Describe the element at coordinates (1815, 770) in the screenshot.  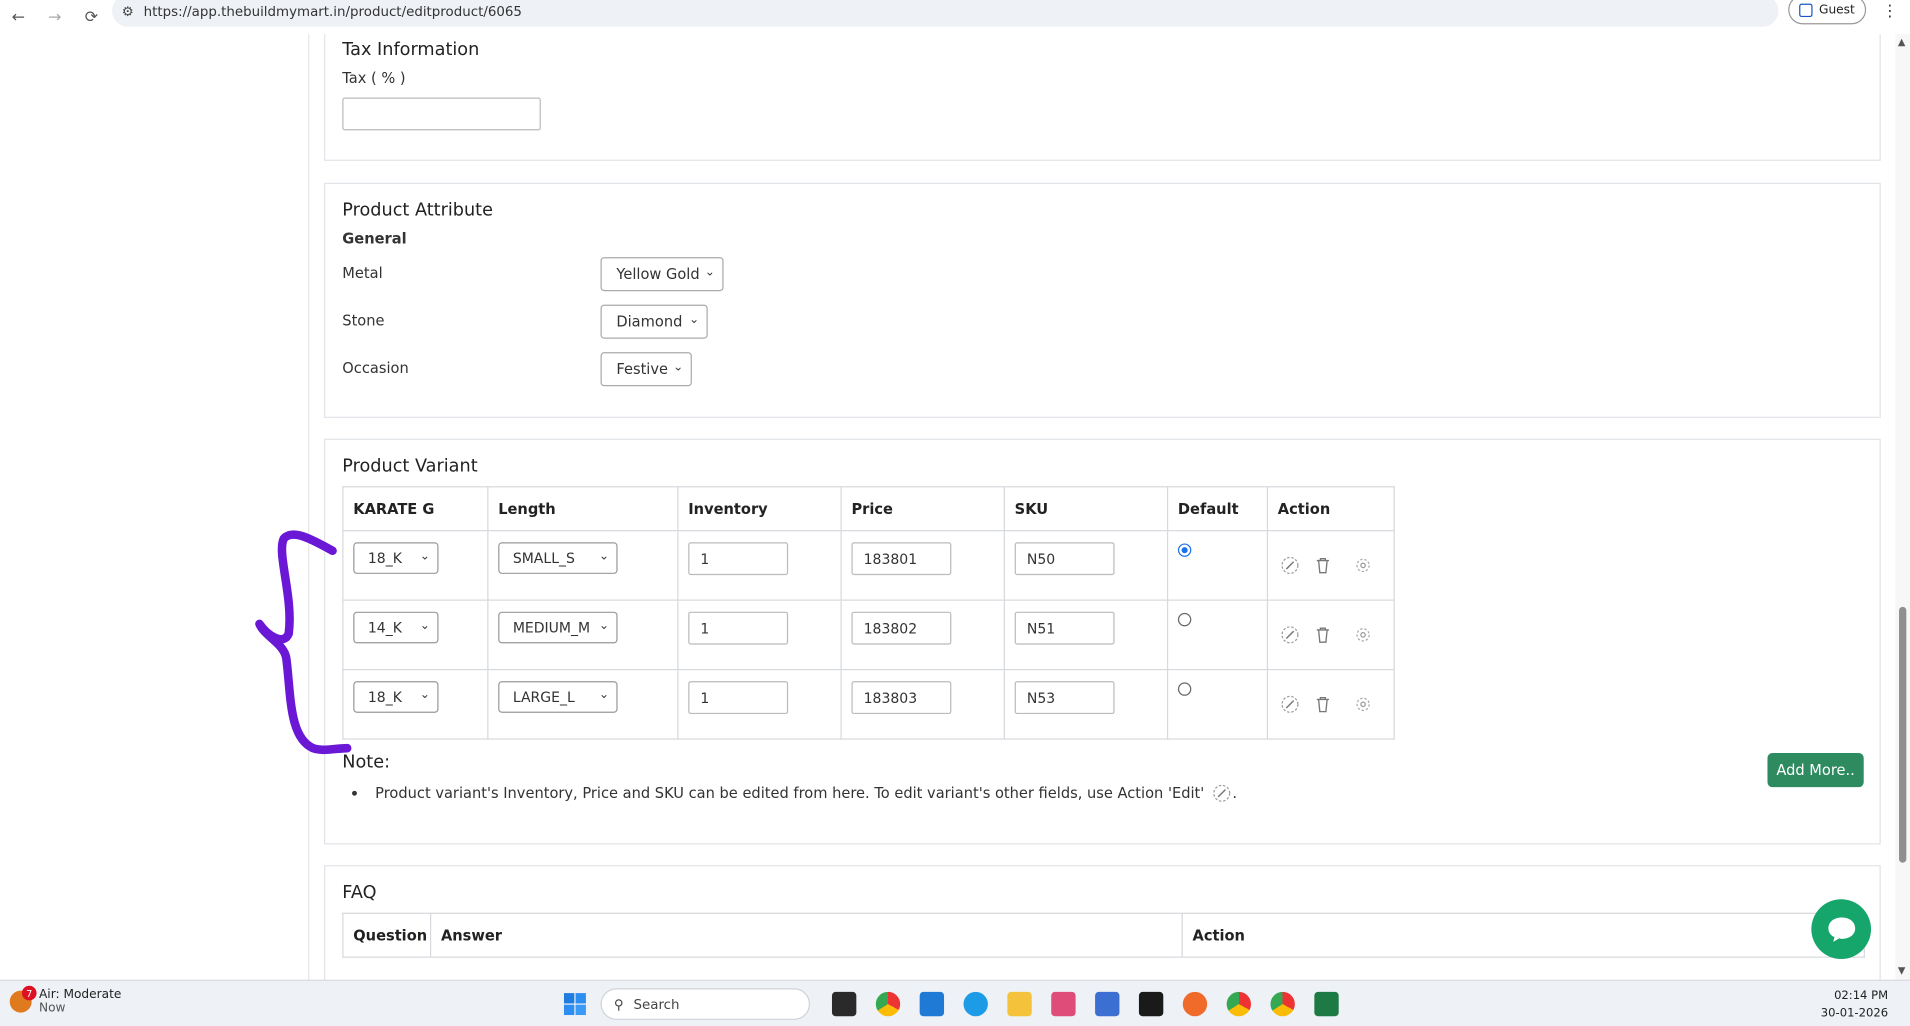
I see `add-more-button: Add More..` at that location.